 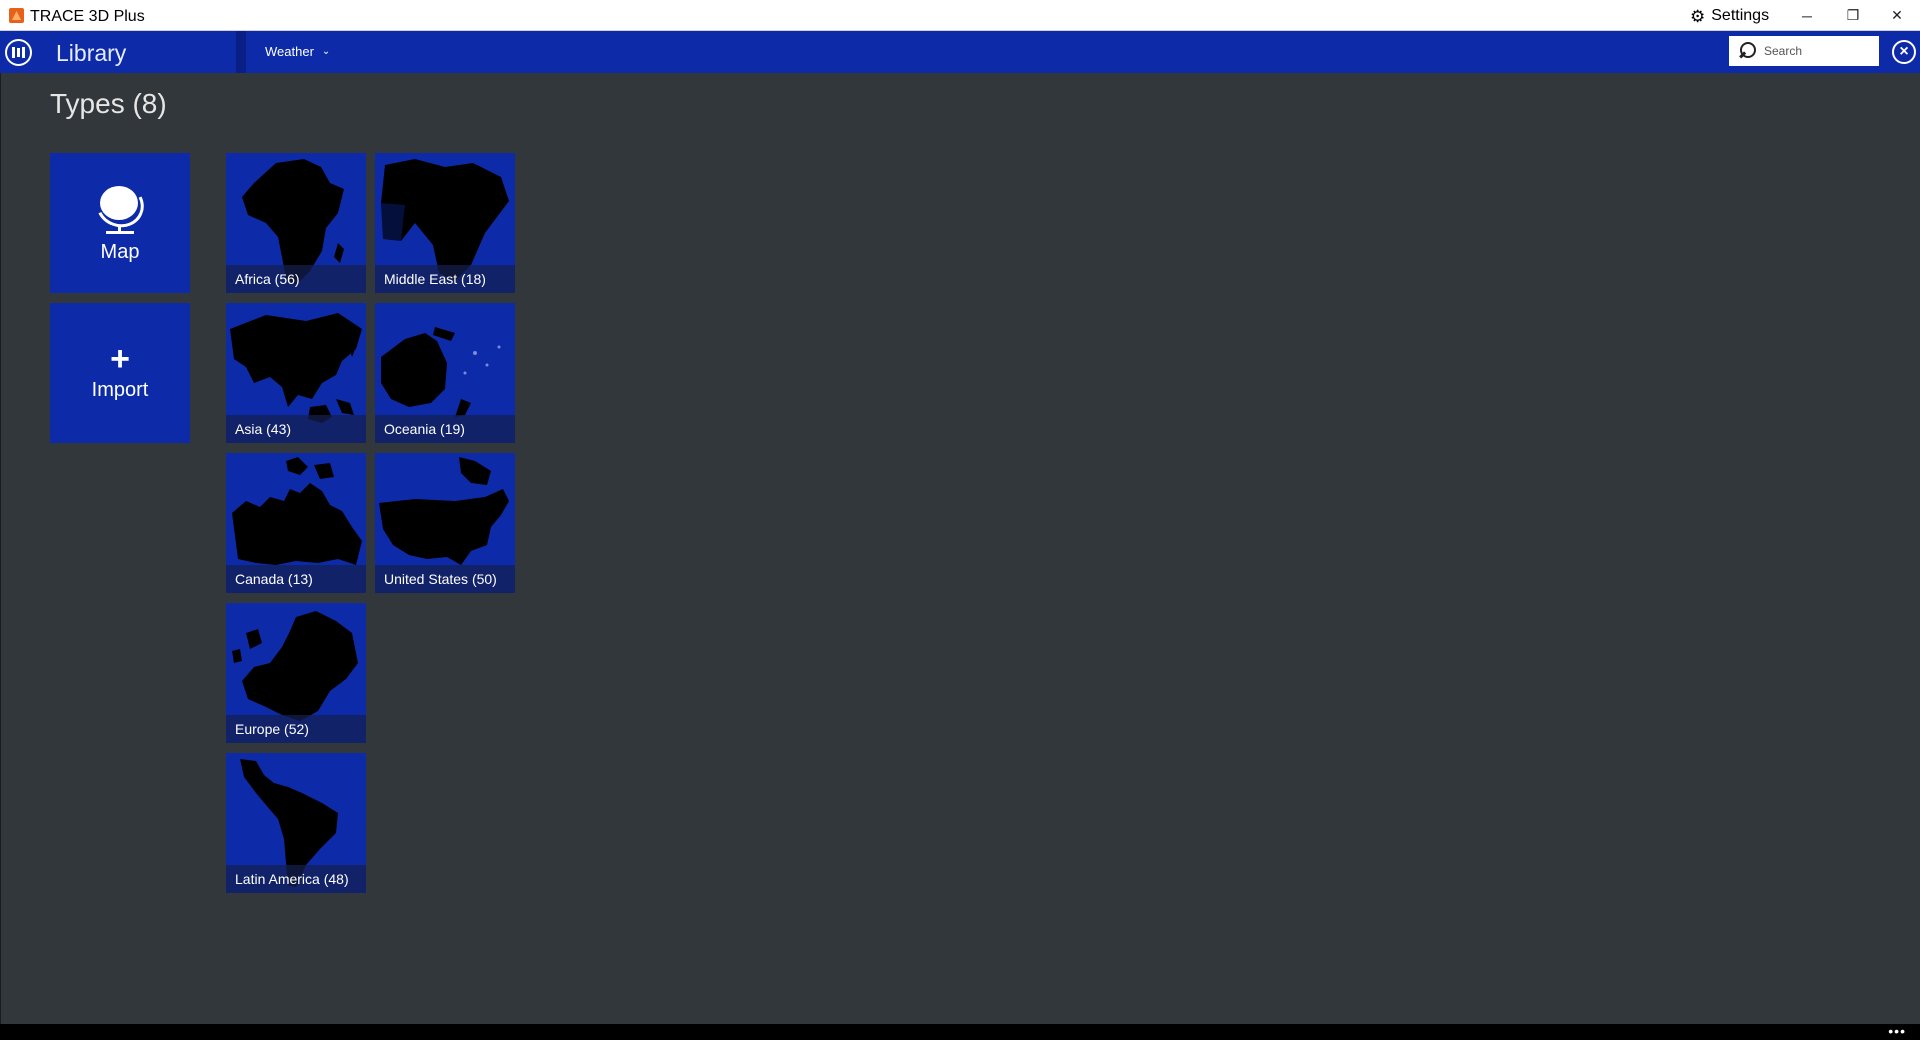 I want to click on restore-button: ❐, so click(x=1853, y=15).